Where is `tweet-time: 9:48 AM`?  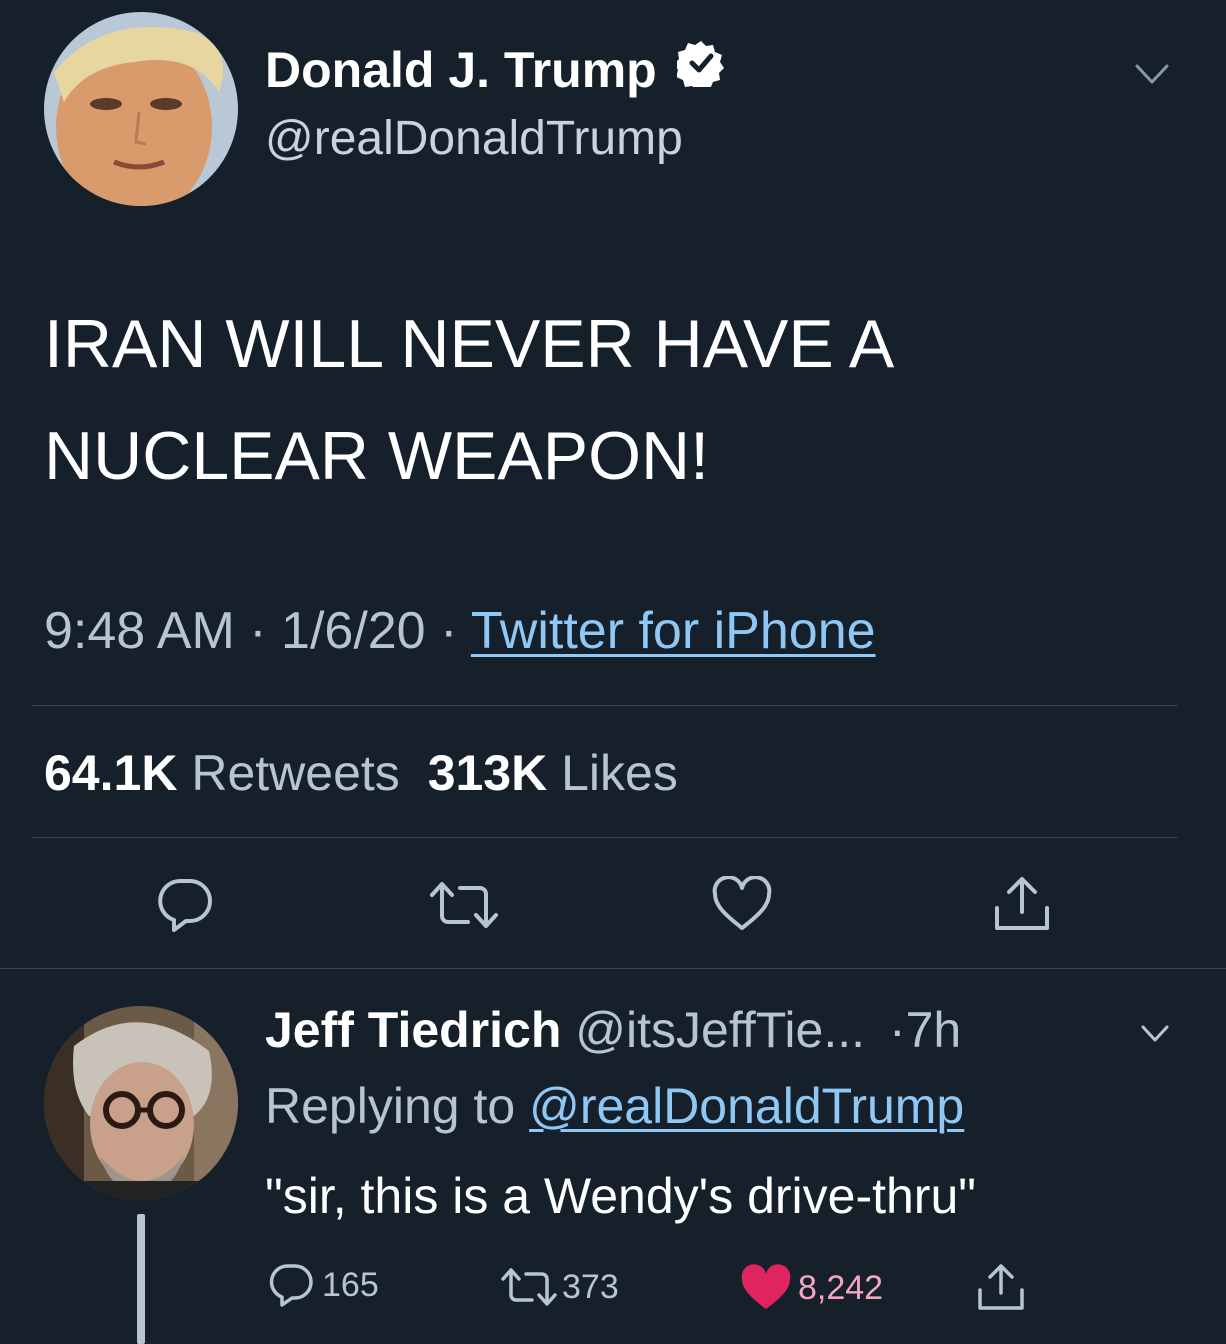
tweet-time: 9:48 AM is located at coordinates (139, 631).